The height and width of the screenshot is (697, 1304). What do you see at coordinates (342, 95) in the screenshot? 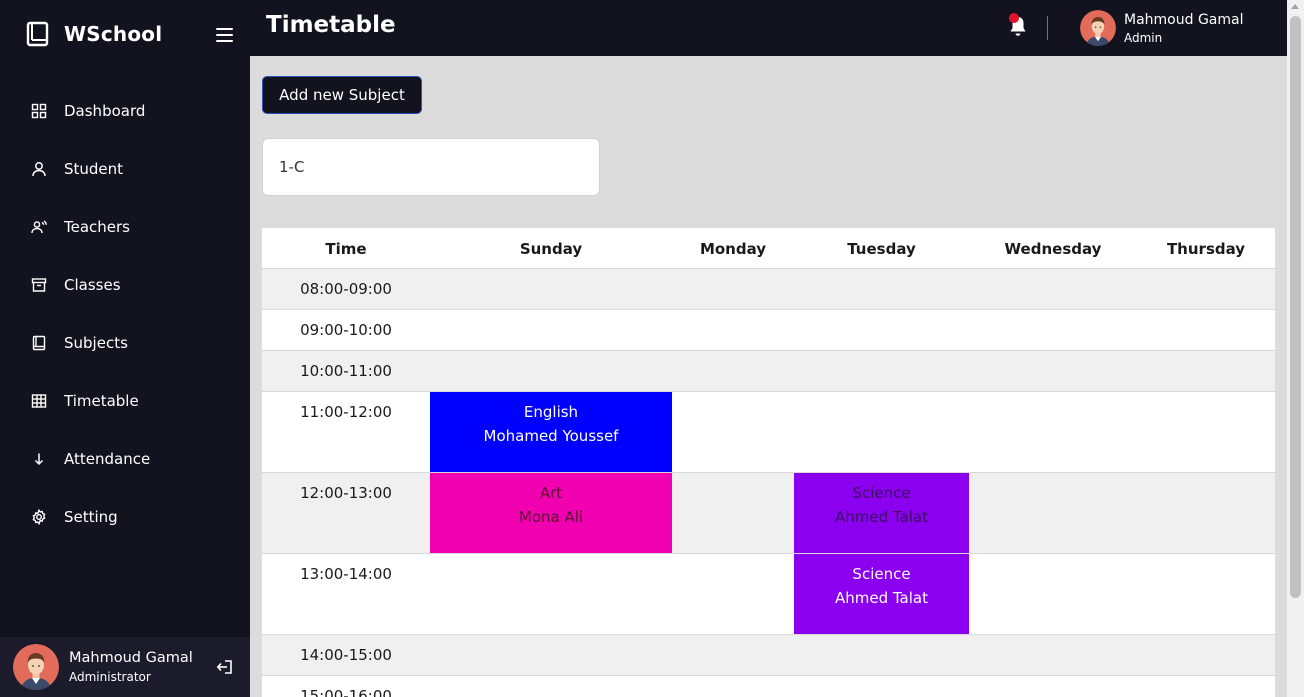
I see `add-subject-button: Add new Subject` at bounding box center [342, 95].